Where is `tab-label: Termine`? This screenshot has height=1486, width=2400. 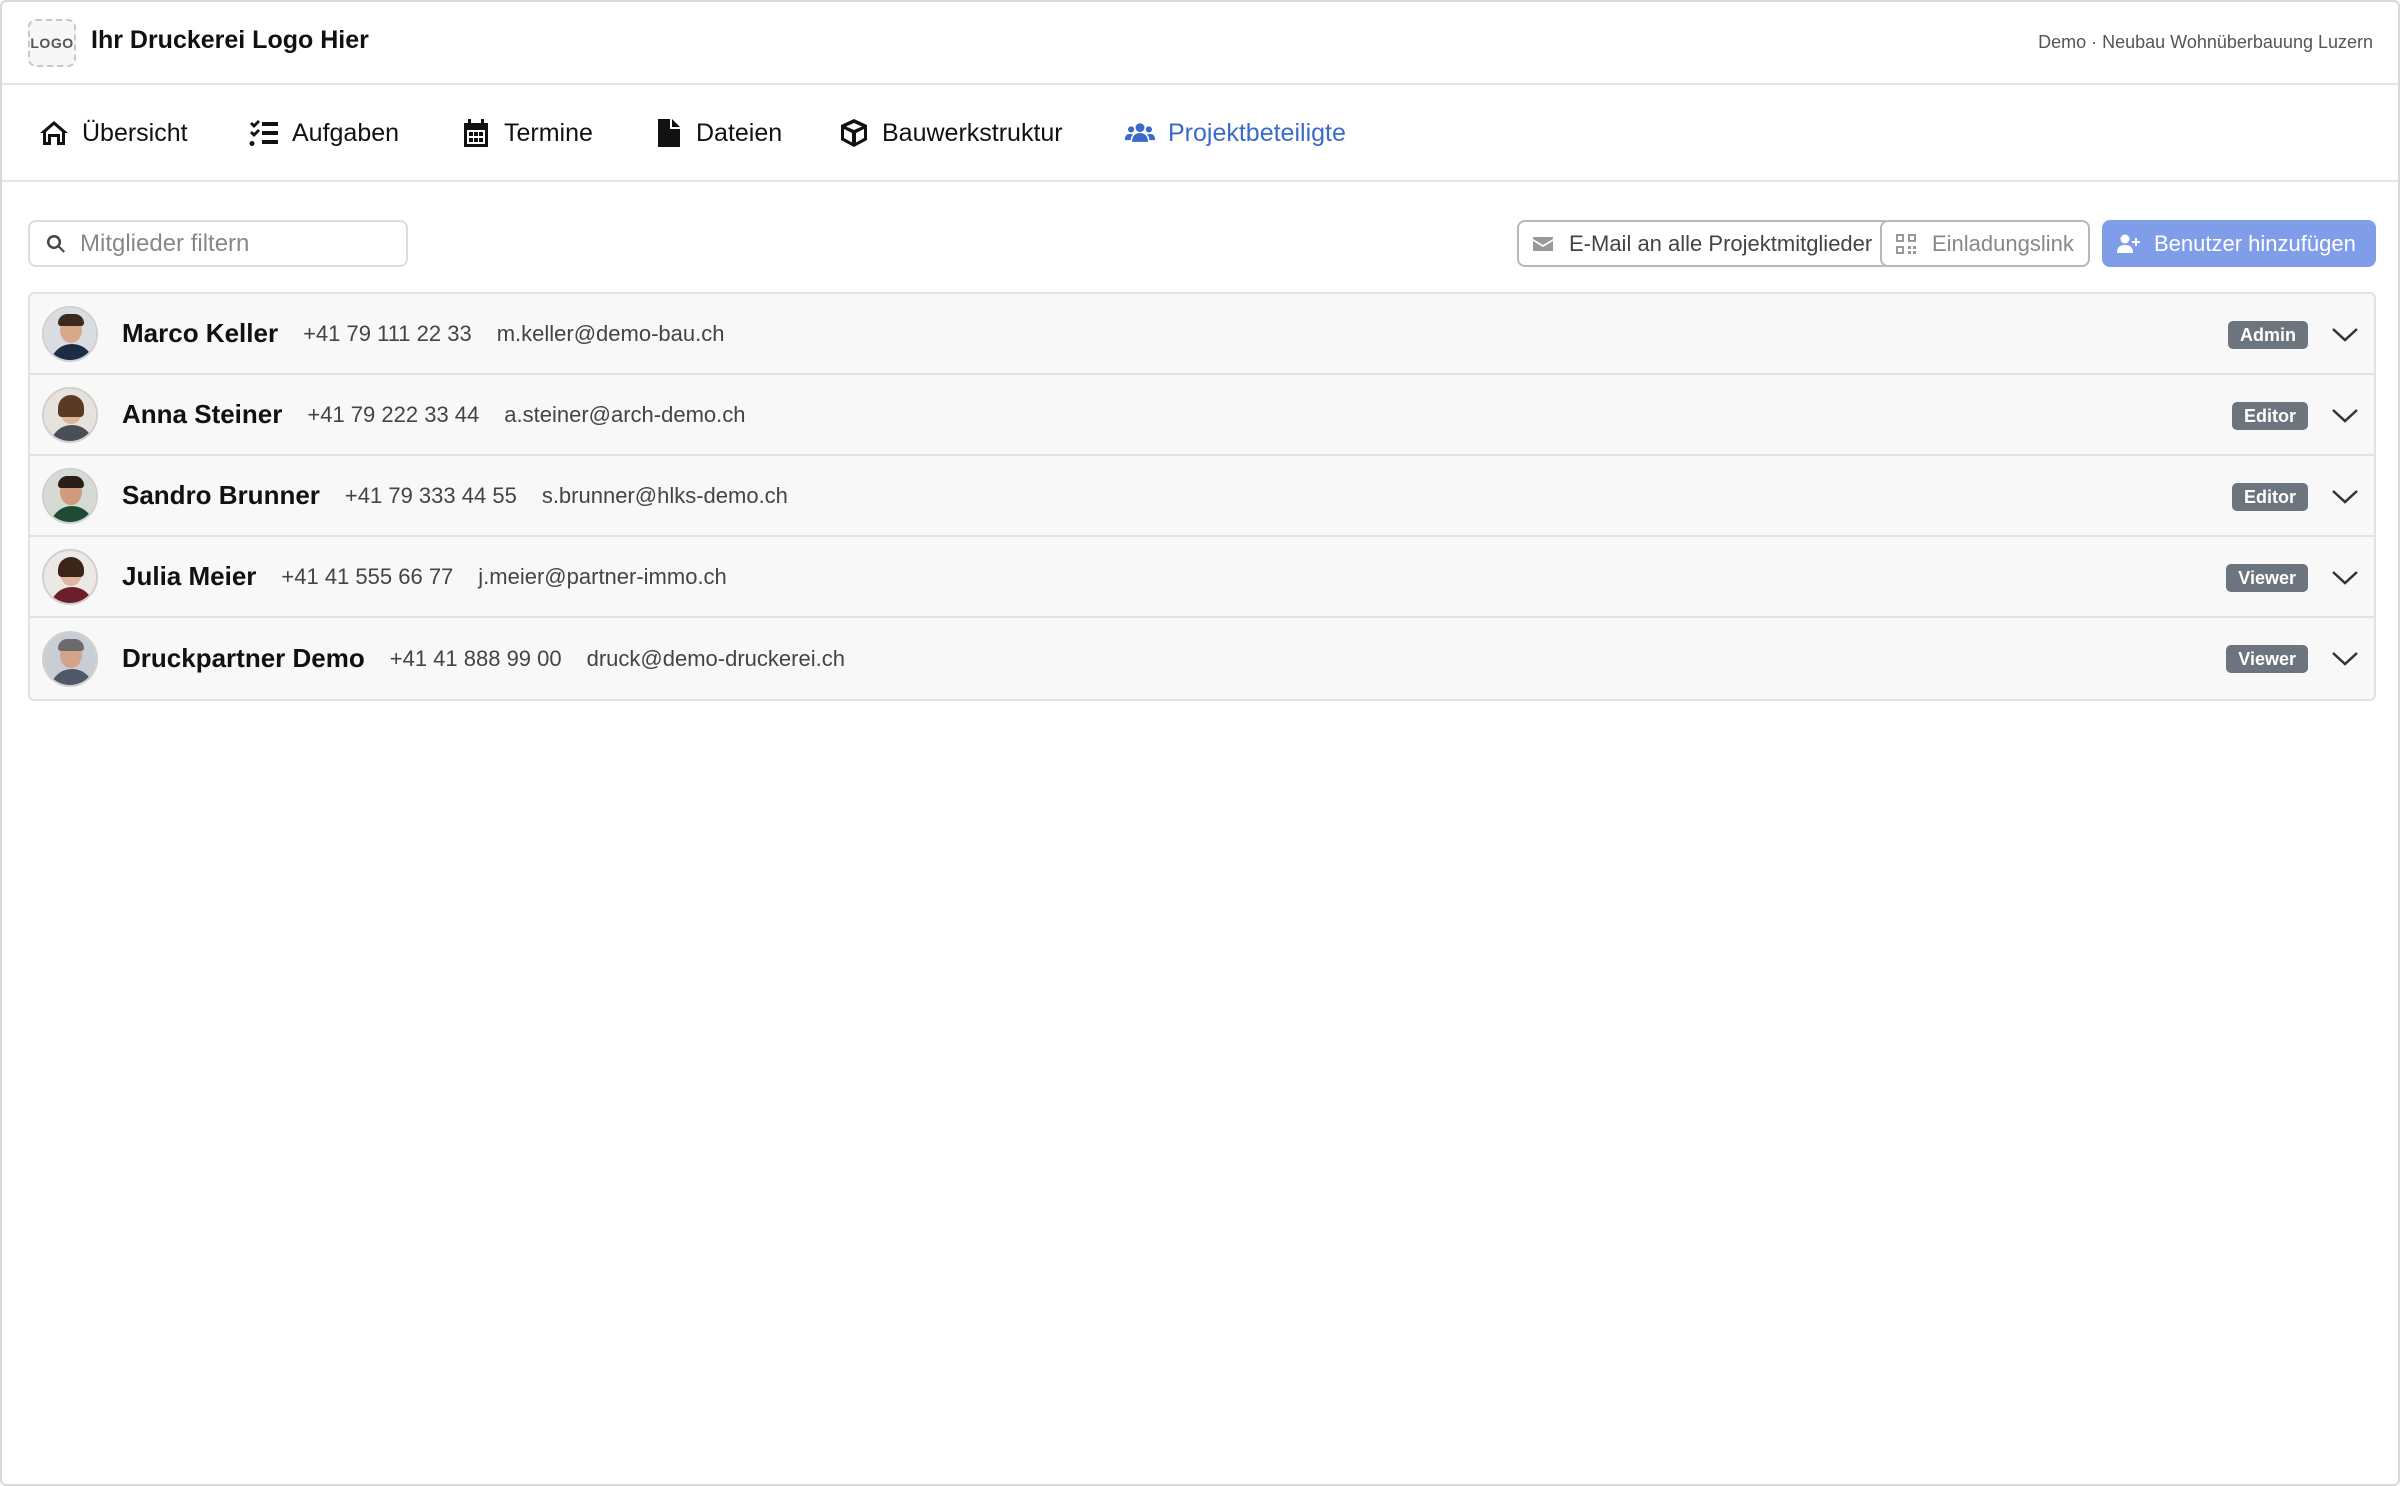 tab-label: Termine is located at coordinates (548, 132).